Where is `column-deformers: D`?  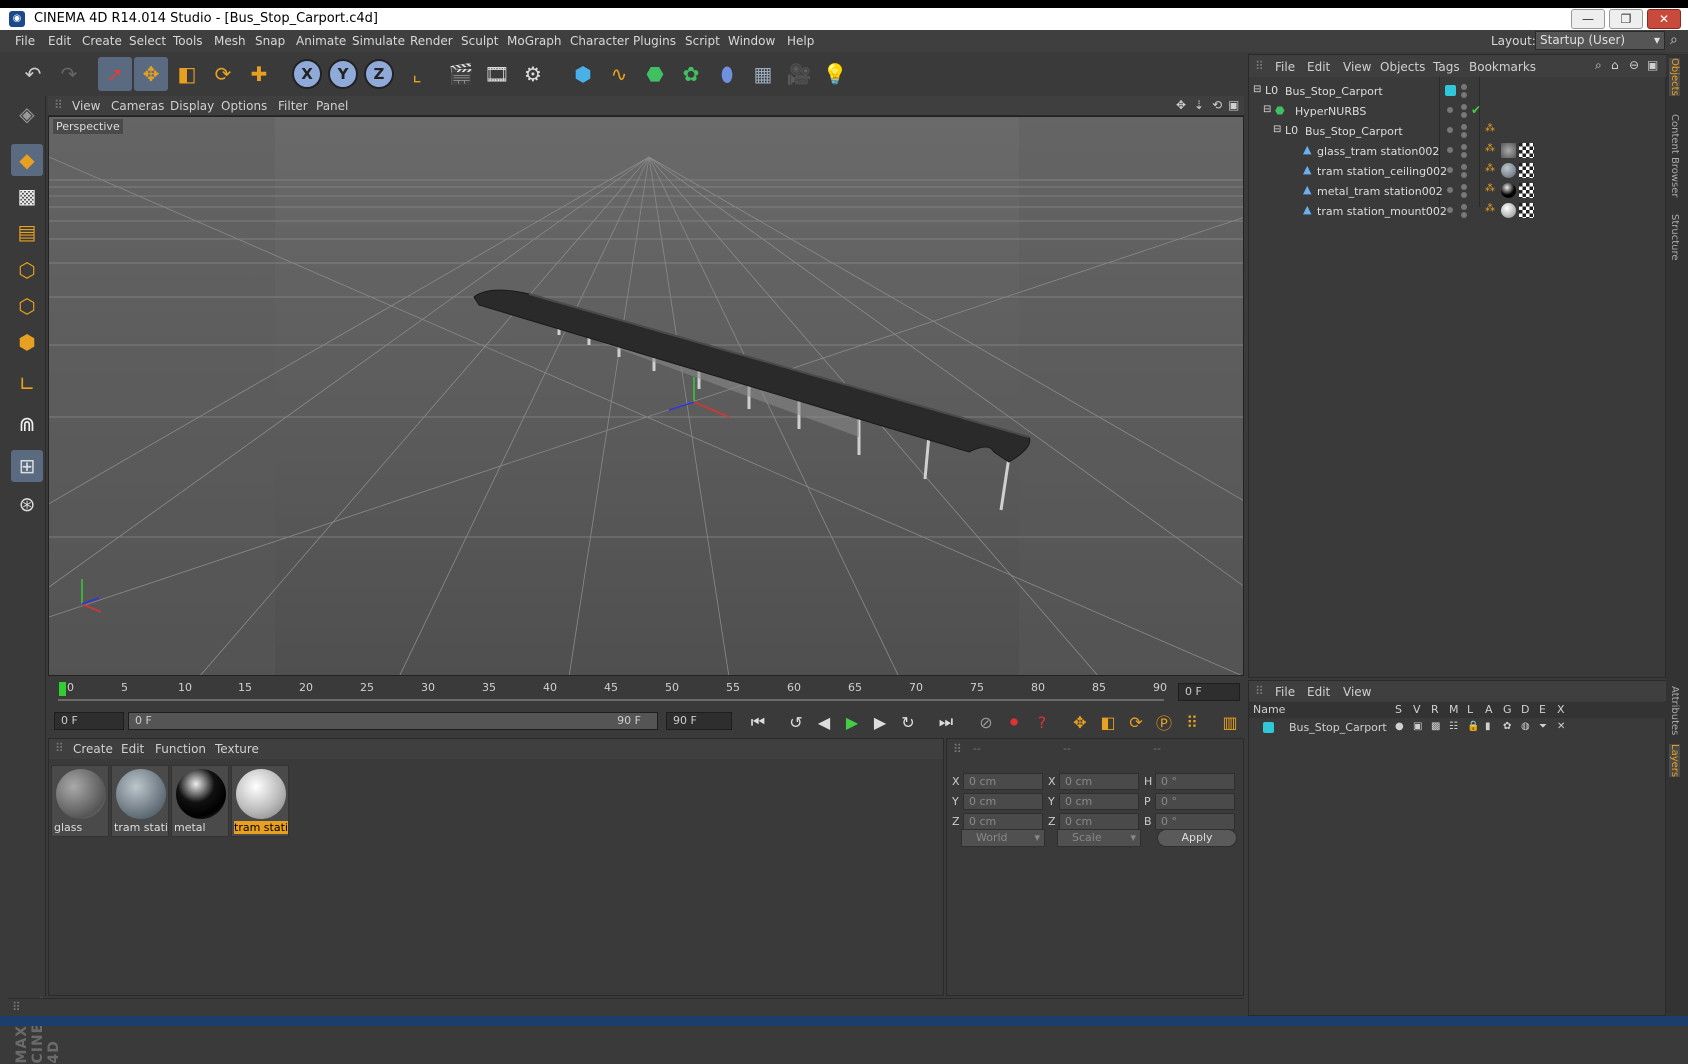 column-deformers: D is located at coordinates (1525, 709).